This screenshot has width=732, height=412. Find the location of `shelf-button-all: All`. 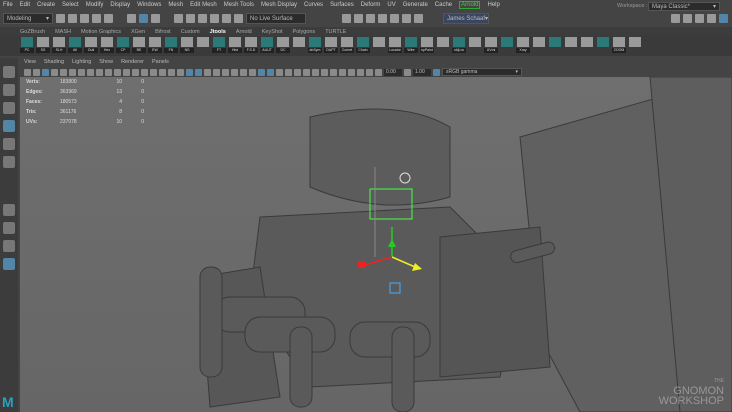

shelf-button-all: All is located at coordinates (75, 46).